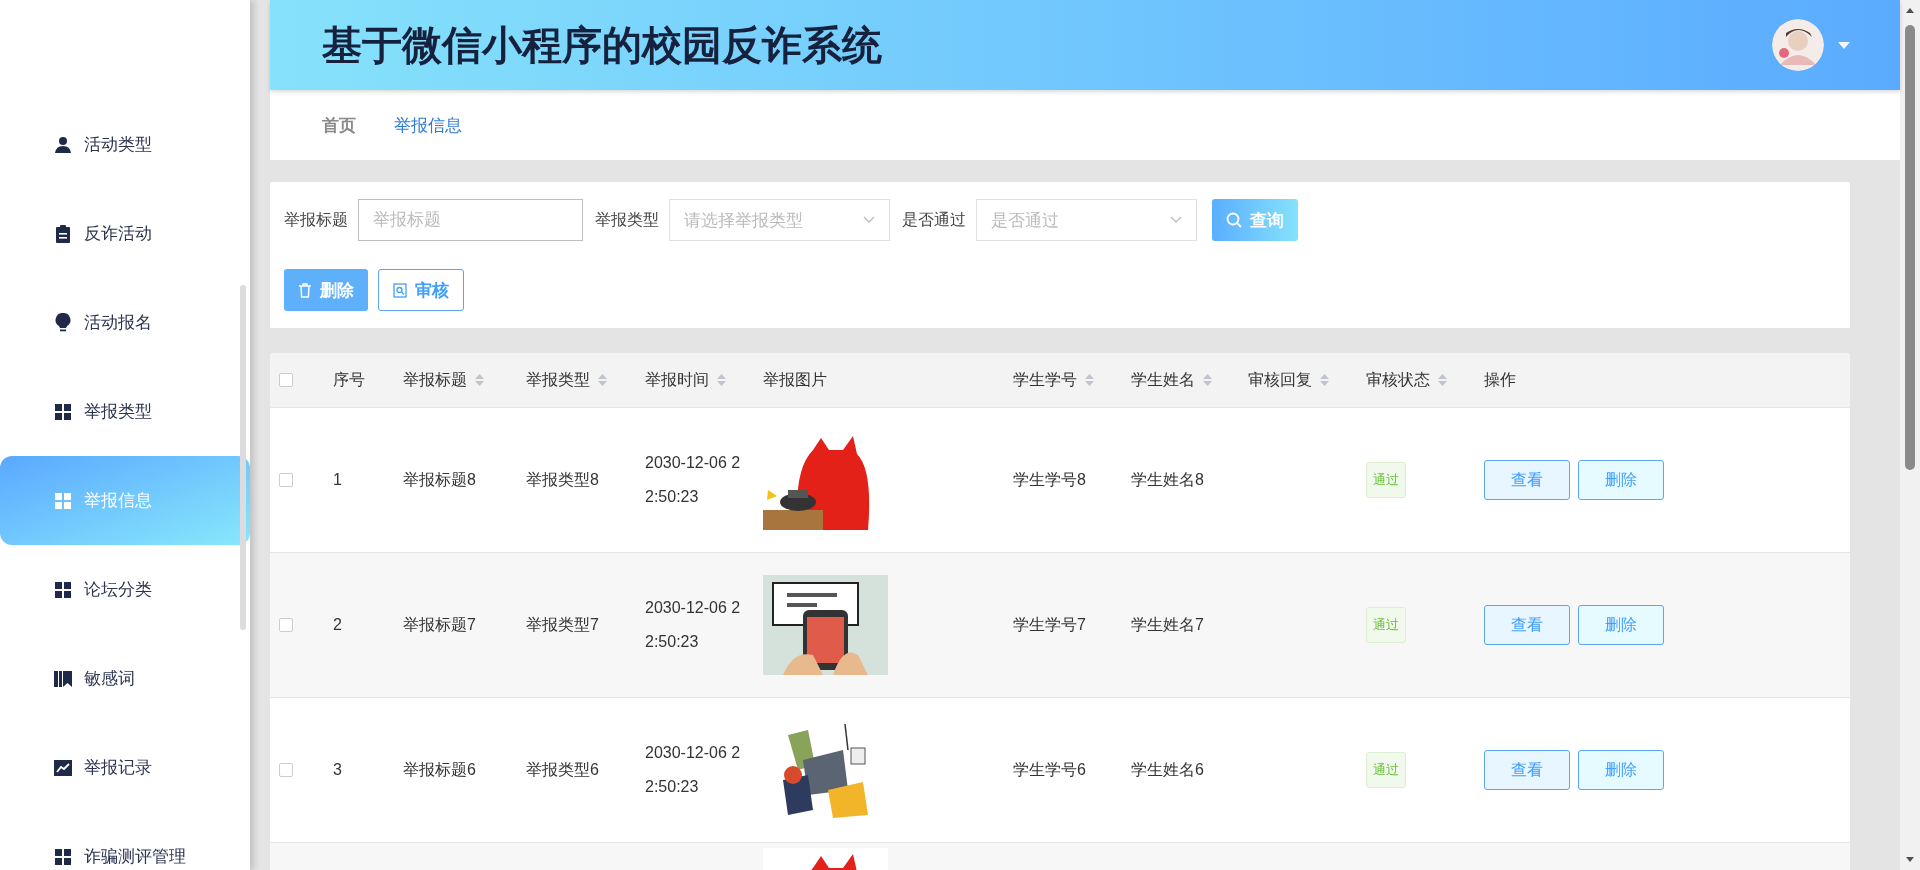  What do you see at coordinates (1398, 380) in the screenshot?
I see `column-header: 审核状态` at bounding box center [1398, 380].